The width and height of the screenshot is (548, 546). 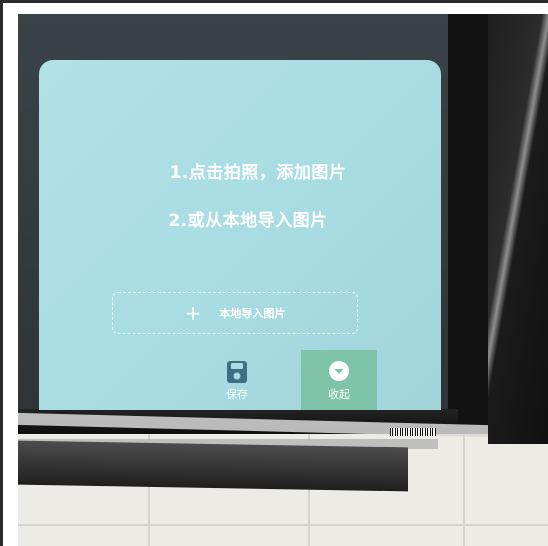 What do you see at coordinates (258, 173) in the screenshot?
I see `instruction-take-photo: 1.点击拍照，添加图片` at bounding box center [258, 173].